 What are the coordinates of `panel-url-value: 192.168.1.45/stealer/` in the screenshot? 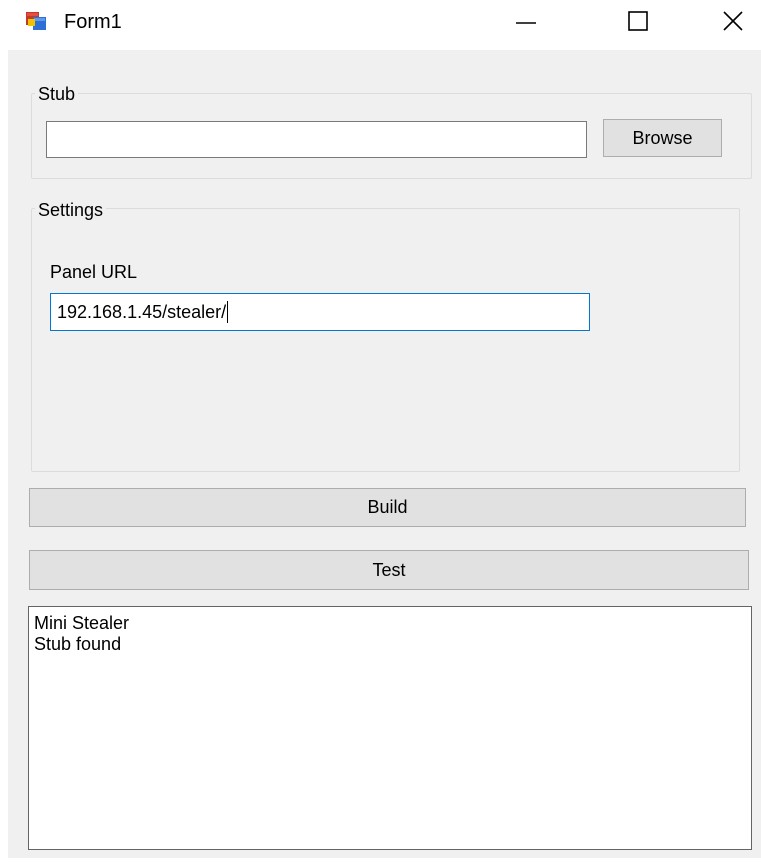 It's located at (142, 311).